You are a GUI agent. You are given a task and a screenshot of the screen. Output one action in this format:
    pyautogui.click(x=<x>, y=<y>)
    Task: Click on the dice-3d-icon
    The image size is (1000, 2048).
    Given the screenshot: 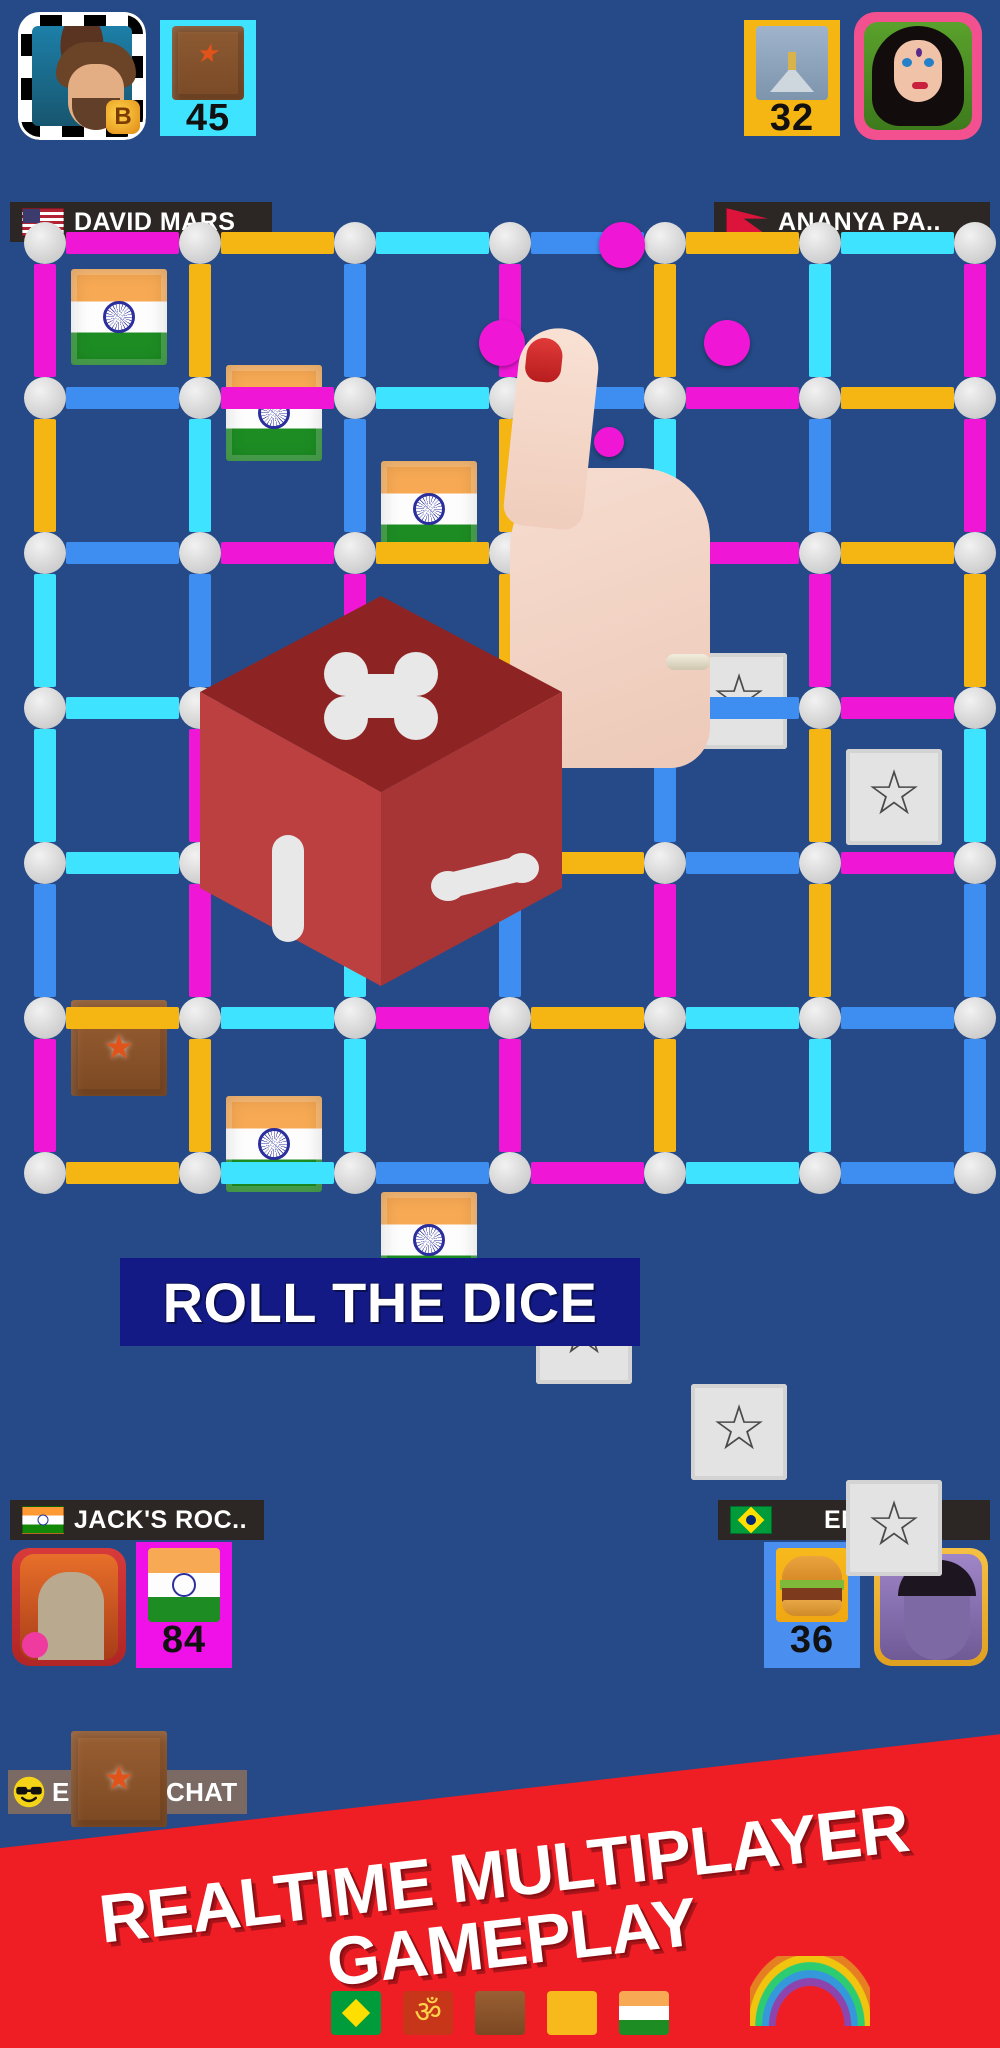 What is the action you would take?
    pyautogui.click(x=381, y=791)
    